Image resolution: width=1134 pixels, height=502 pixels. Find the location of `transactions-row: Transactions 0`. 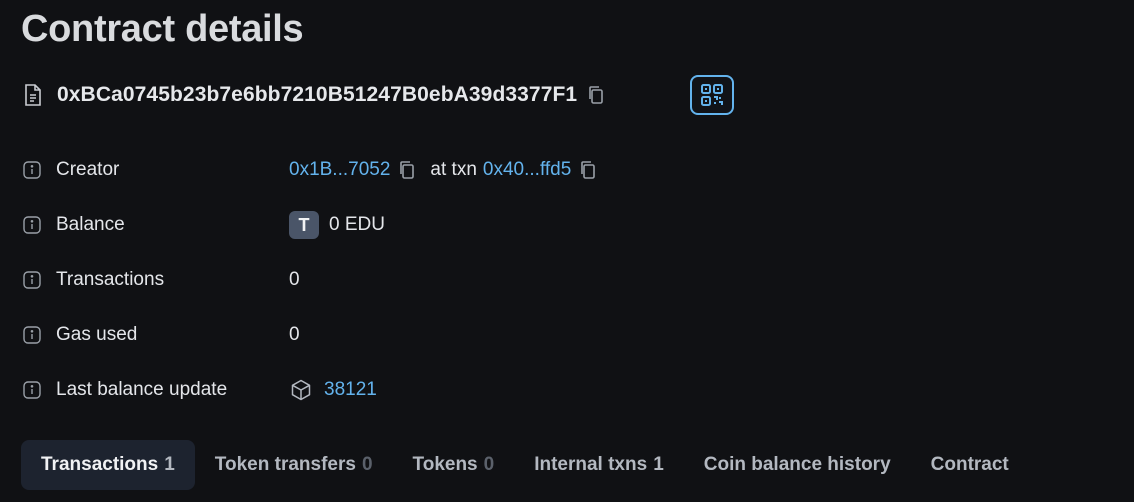

transactions-row: Transactions 0 is located at coordinates (161, 280).